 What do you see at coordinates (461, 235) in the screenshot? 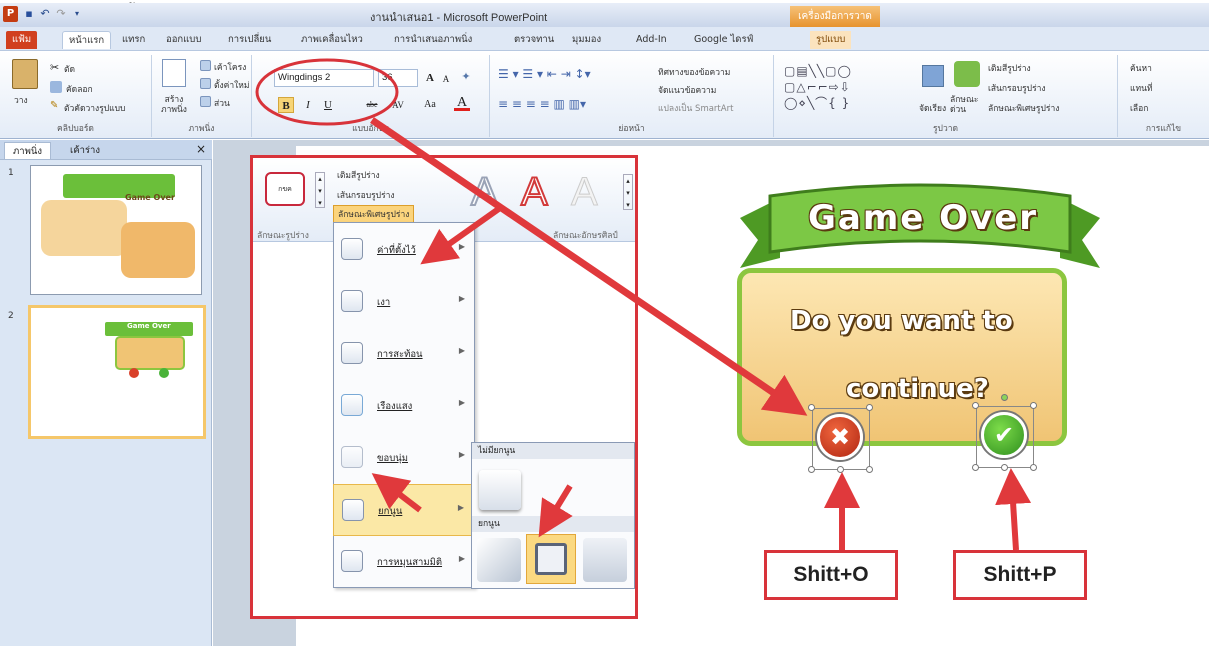
I see `arrow-to-effects-menu` at bounding box center [461, 235].